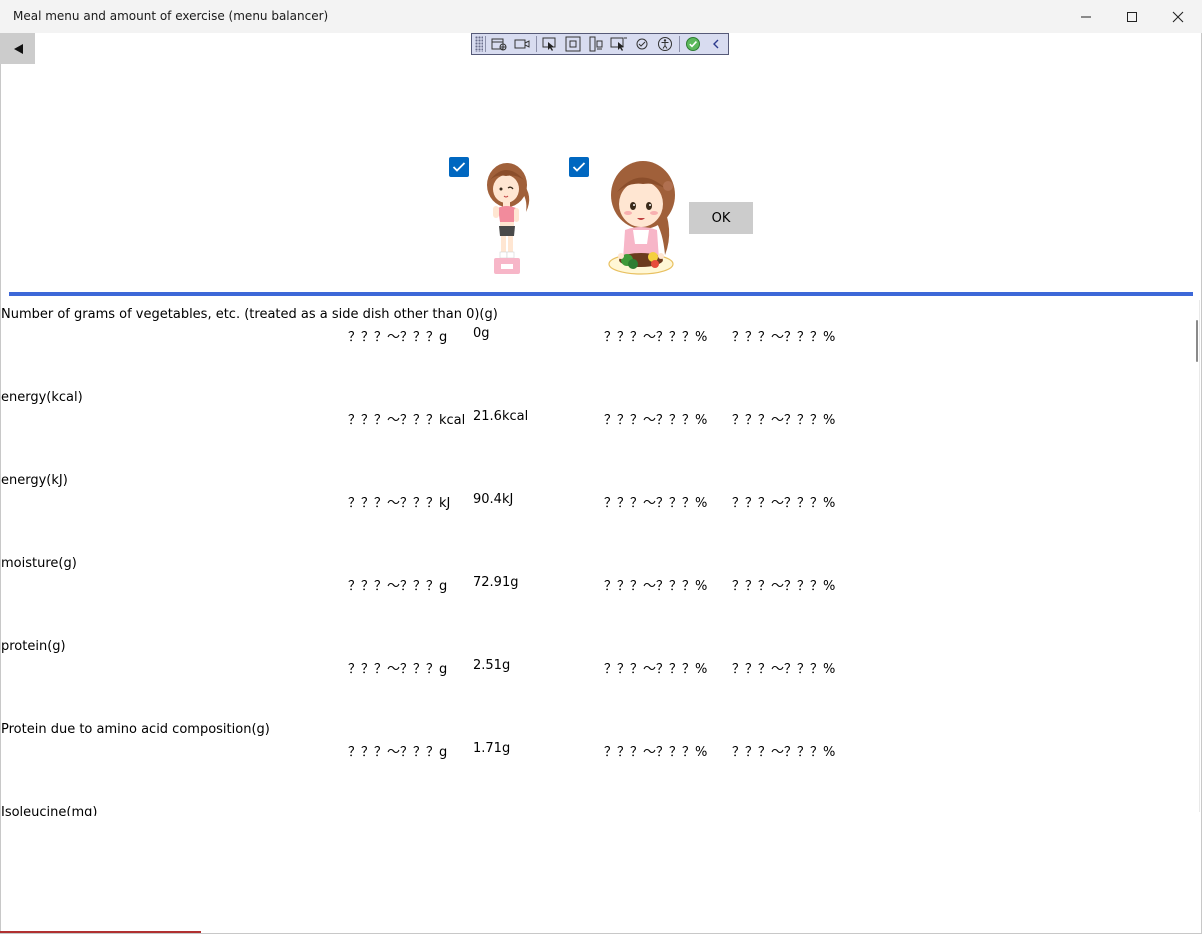  I want to click on girl-on-scale-illustration, so click(508, 218).